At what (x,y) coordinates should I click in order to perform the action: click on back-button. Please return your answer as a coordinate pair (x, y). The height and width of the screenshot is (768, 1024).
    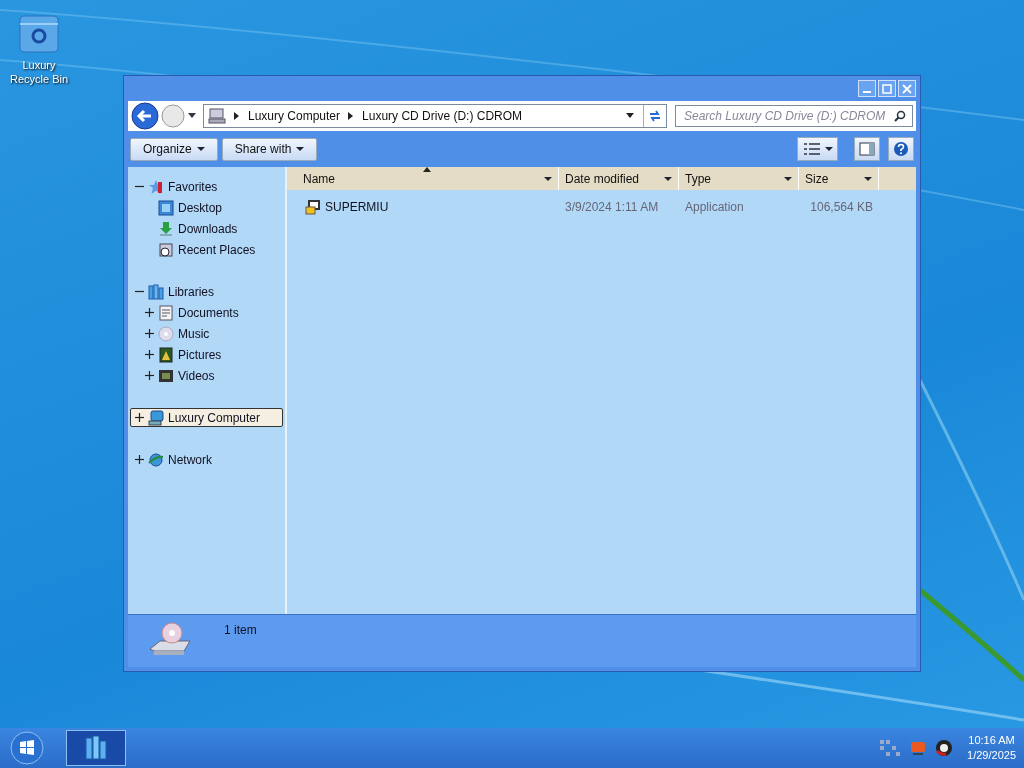
    Looking at the image, I should click on (145, 116).